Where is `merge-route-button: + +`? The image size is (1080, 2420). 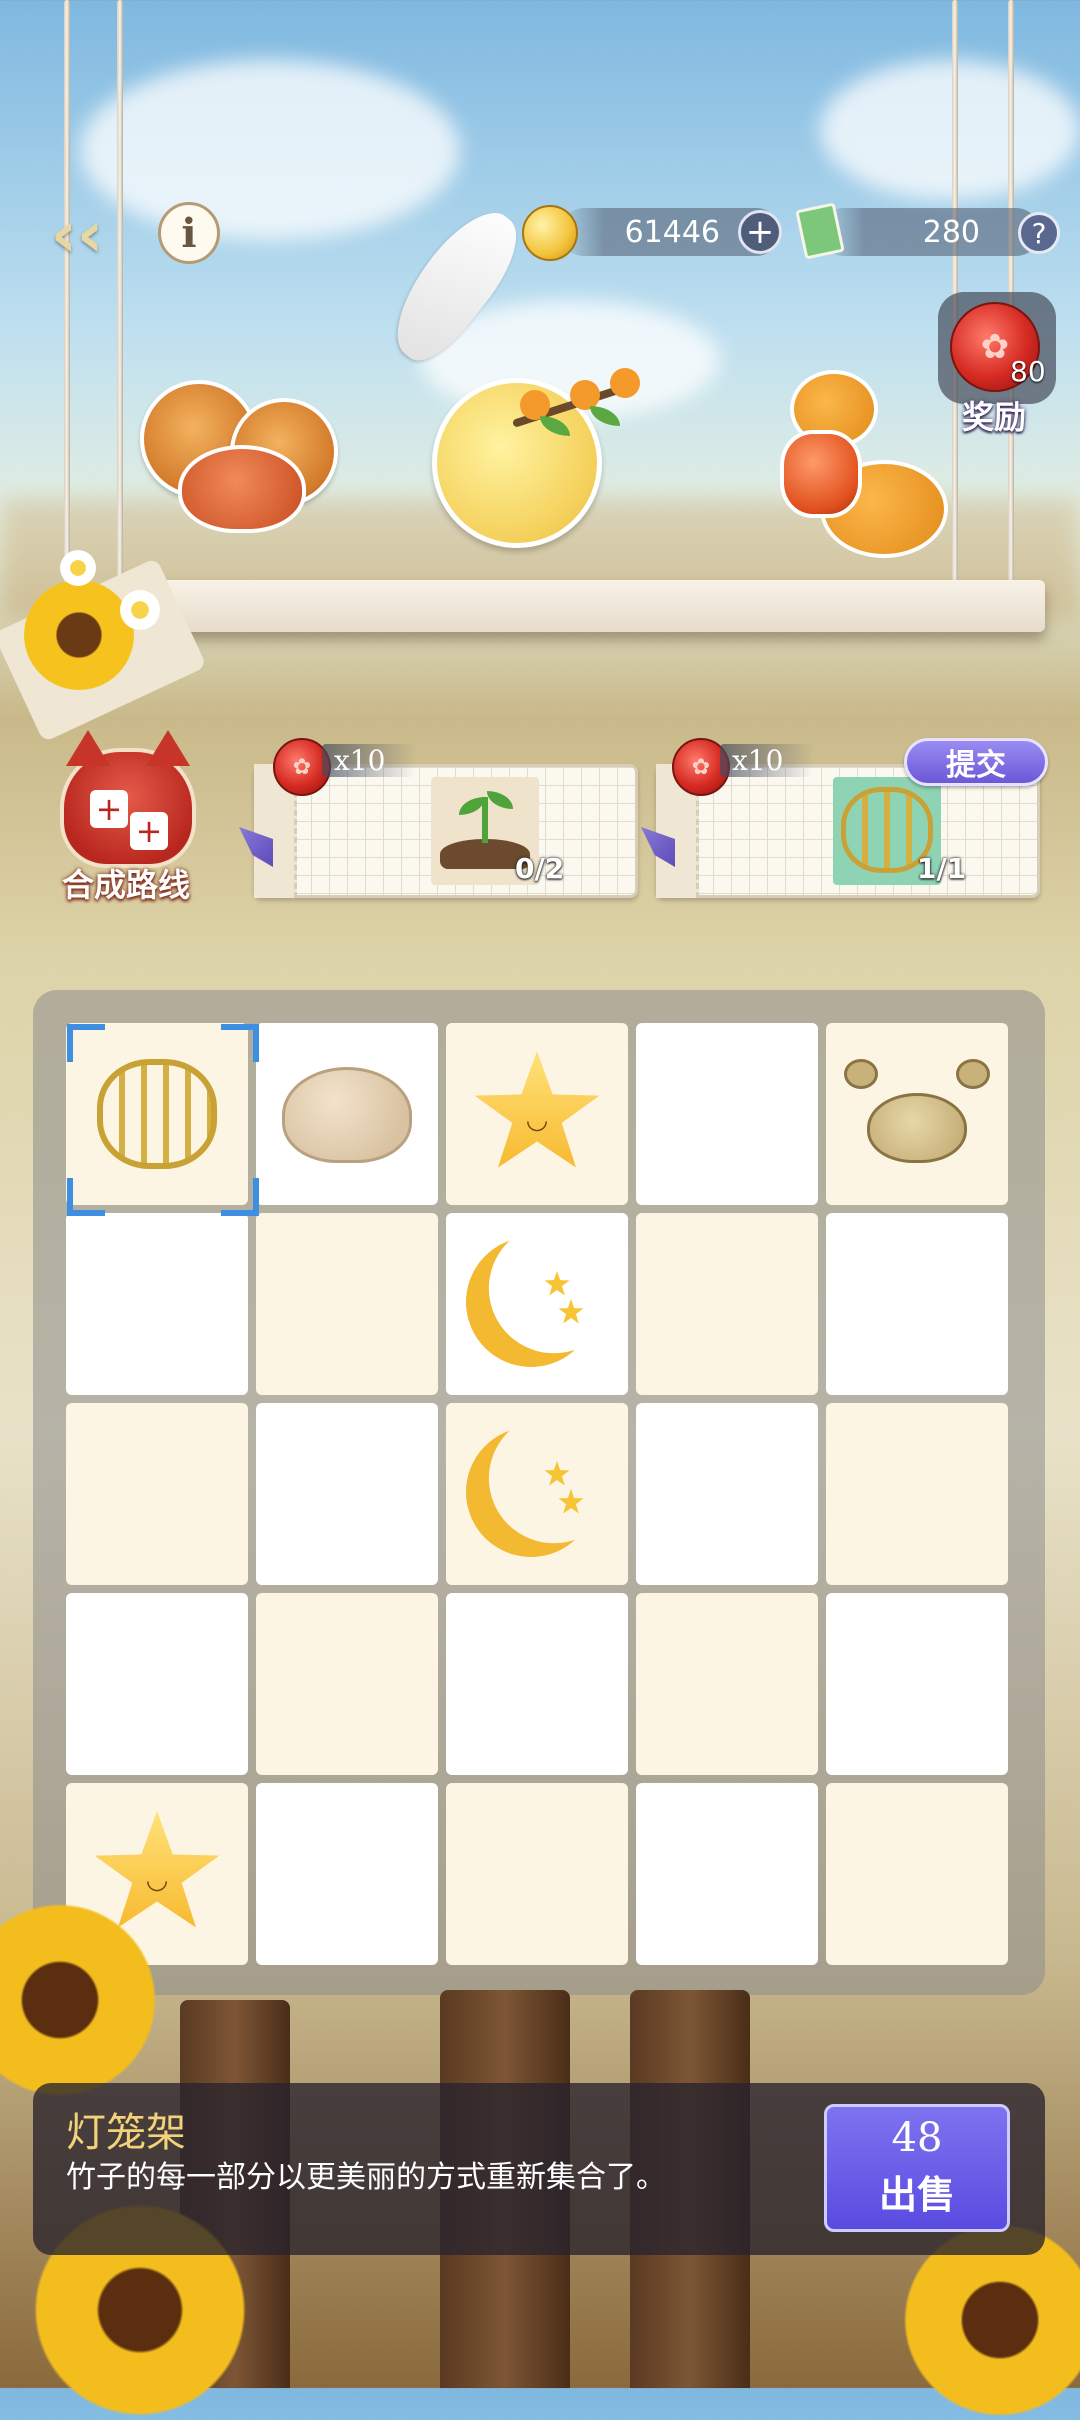
merge-route-button: + + is located at coordinates (128, 799).